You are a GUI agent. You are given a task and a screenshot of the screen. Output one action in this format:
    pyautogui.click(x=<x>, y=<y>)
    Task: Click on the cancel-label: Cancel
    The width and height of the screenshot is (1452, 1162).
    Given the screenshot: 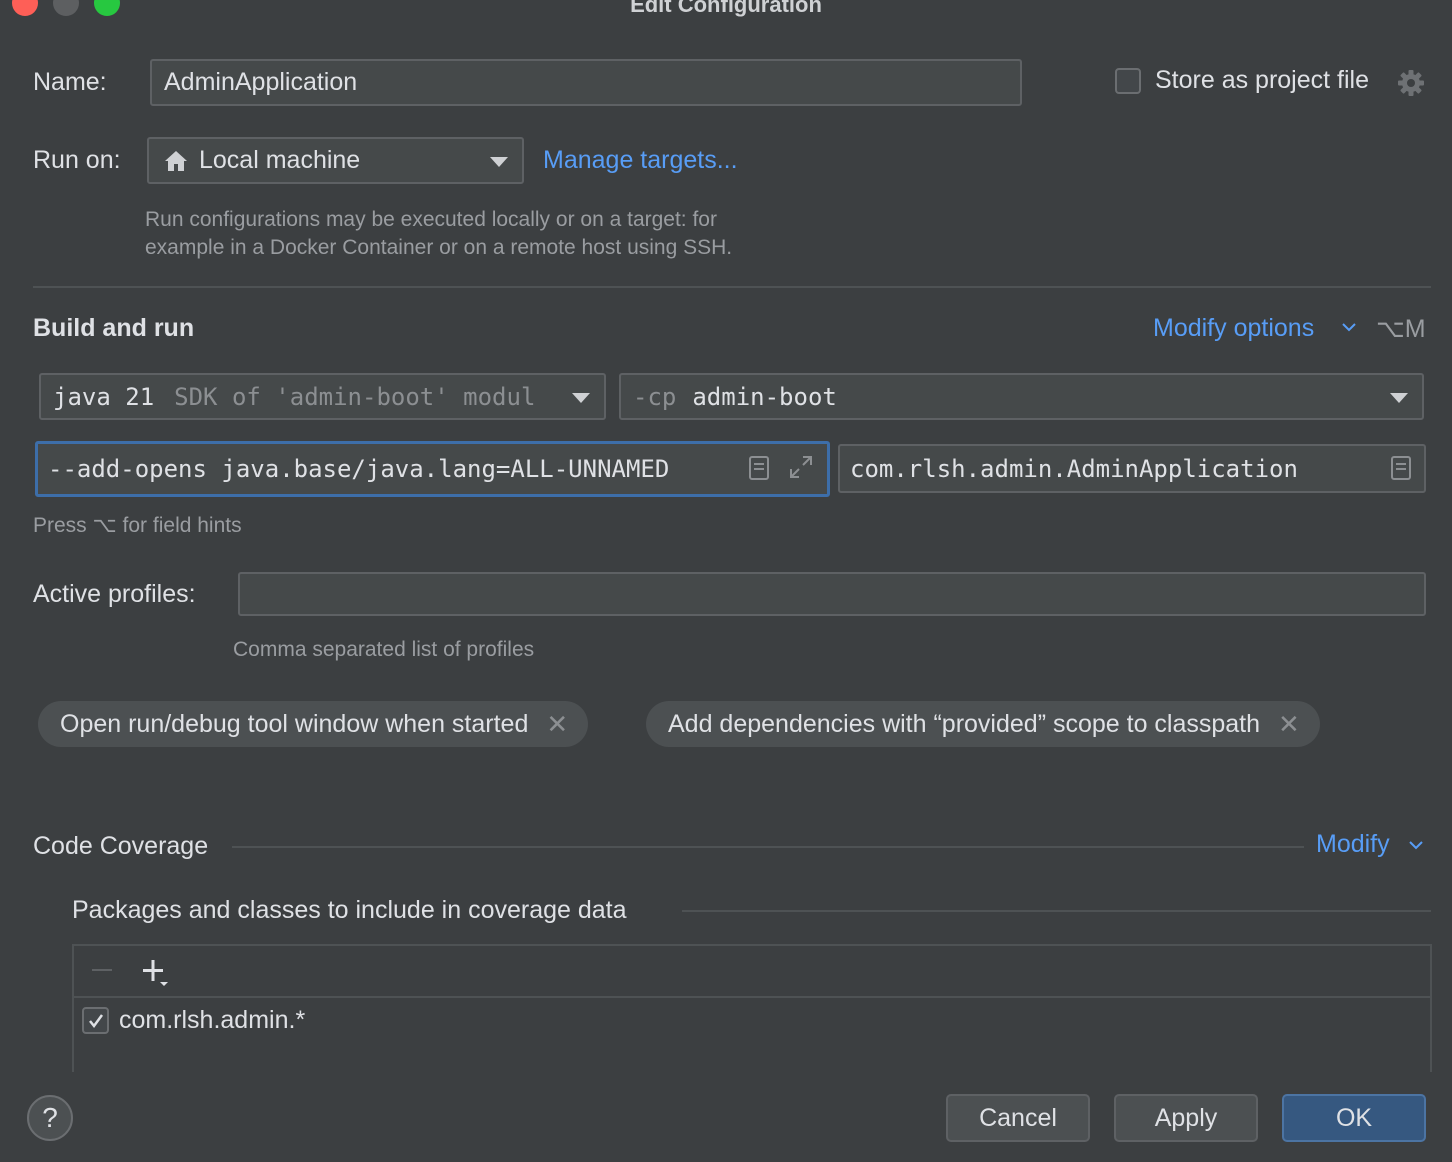 What is the action you would take?
    pyautogui.click(x=1018, y=1117)
    